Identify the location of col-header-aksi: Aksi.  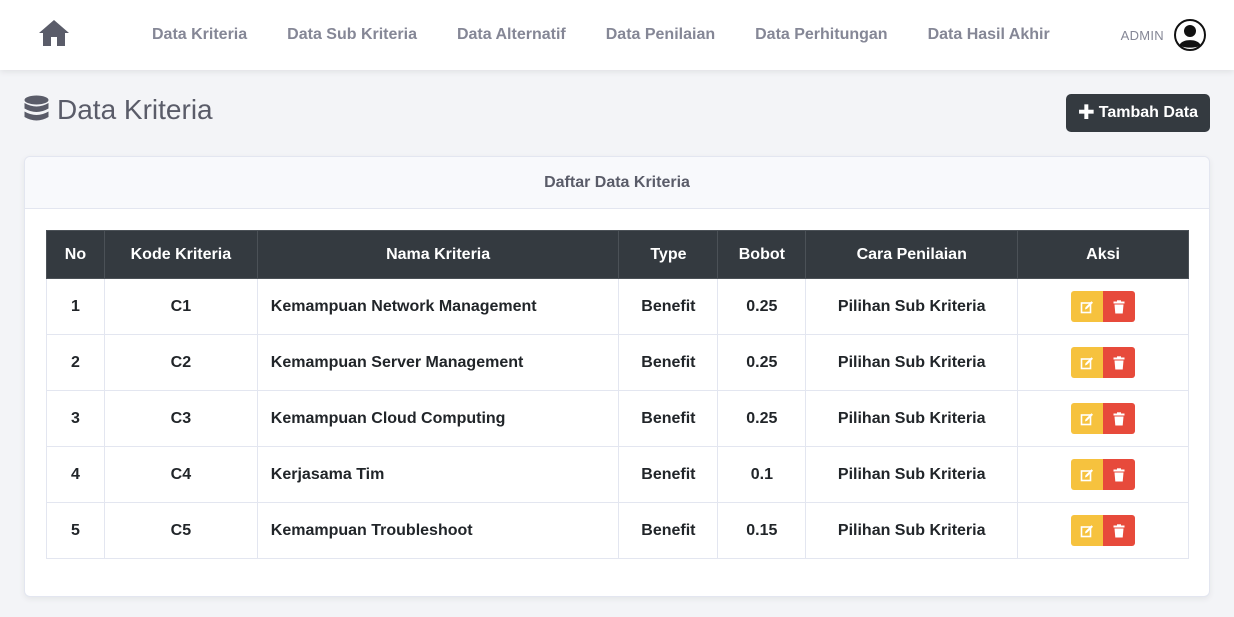
(1103, 254).